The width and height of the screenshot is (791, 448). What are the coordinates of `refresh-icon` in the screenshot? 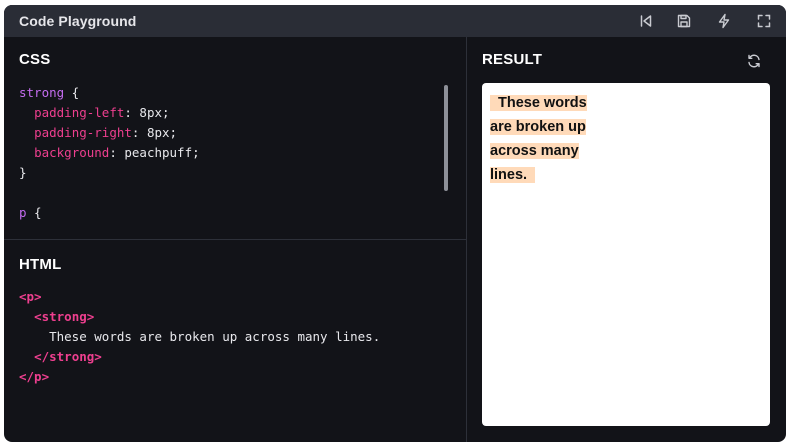 It's located at (754, 61).